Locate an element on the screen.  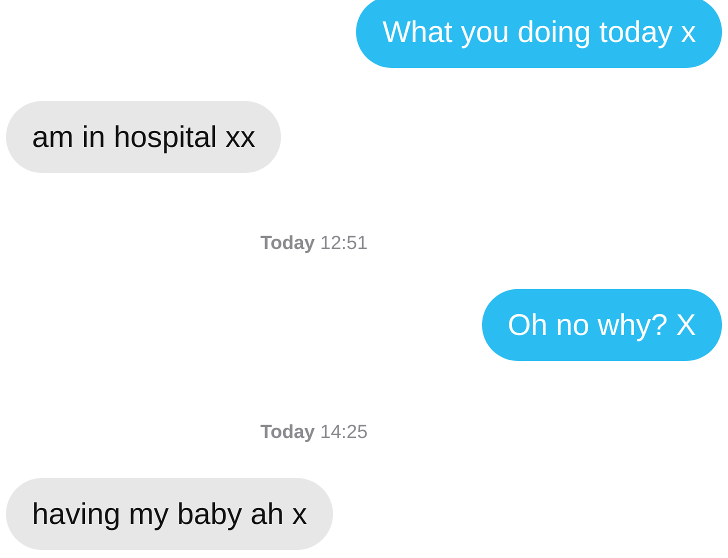
received-message-bubble: having my baby ah x is located at coordinates (170, 514).